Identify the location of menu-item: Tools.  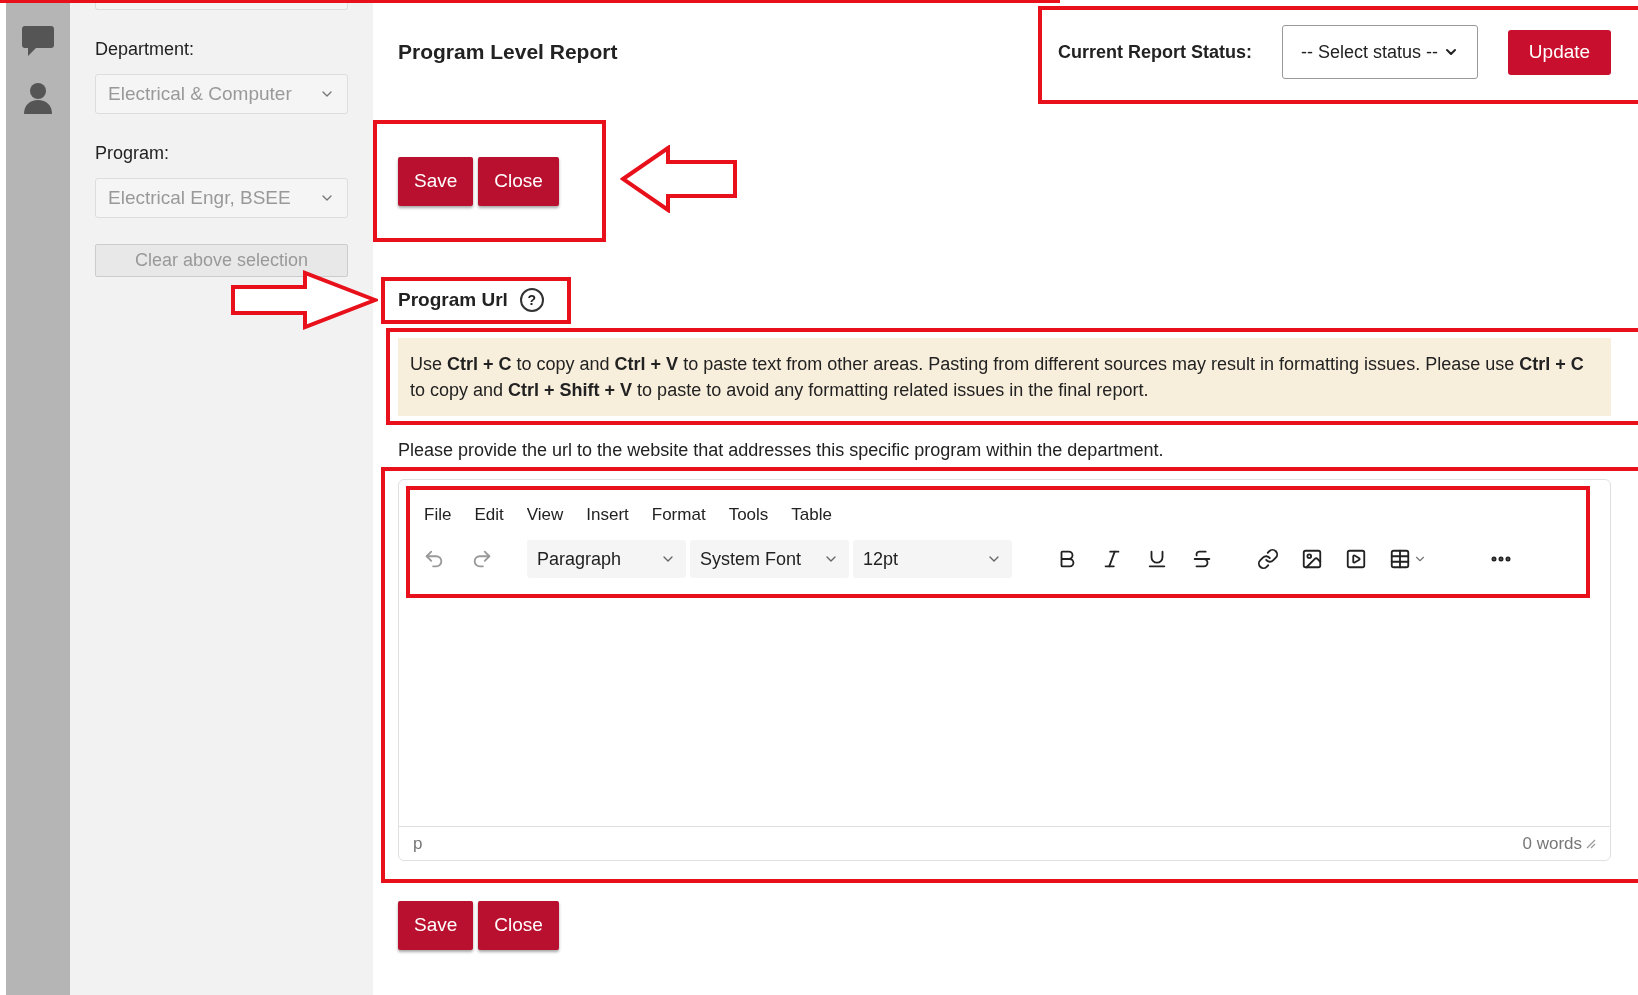
(748, 515).